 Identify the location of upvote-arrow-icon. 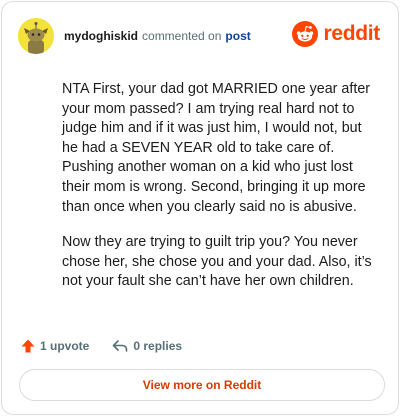
(28, 346).